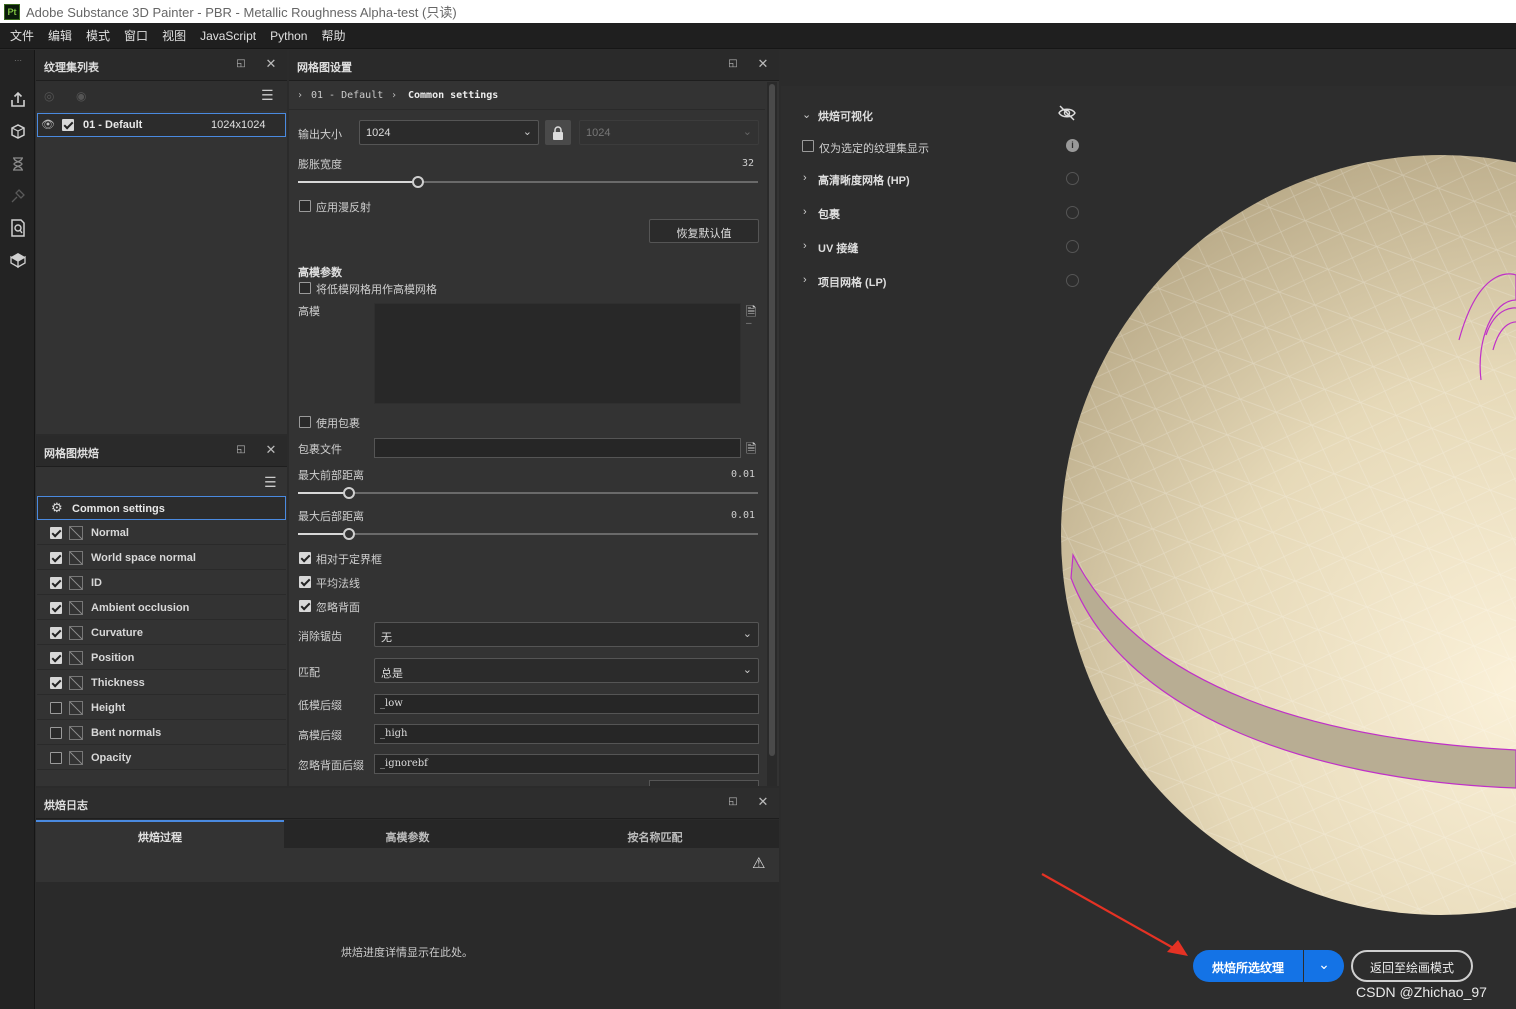 The width and height of the screenshot is (1516, 1009). I want to click on match-dropdown: 总是 ⌄, so click(566, 670).